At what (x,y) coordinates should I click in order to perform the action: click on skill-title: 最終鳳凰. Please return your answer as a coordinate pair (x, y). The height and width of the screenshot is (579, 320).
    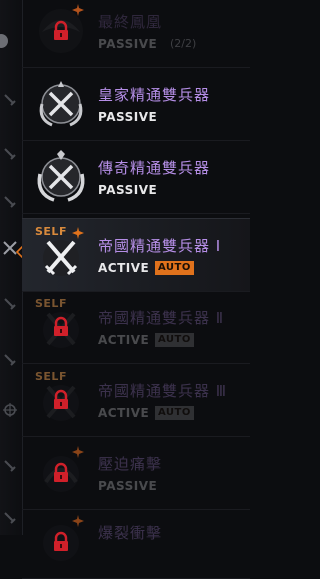
    Looking at the image, I should click on (130, 22).